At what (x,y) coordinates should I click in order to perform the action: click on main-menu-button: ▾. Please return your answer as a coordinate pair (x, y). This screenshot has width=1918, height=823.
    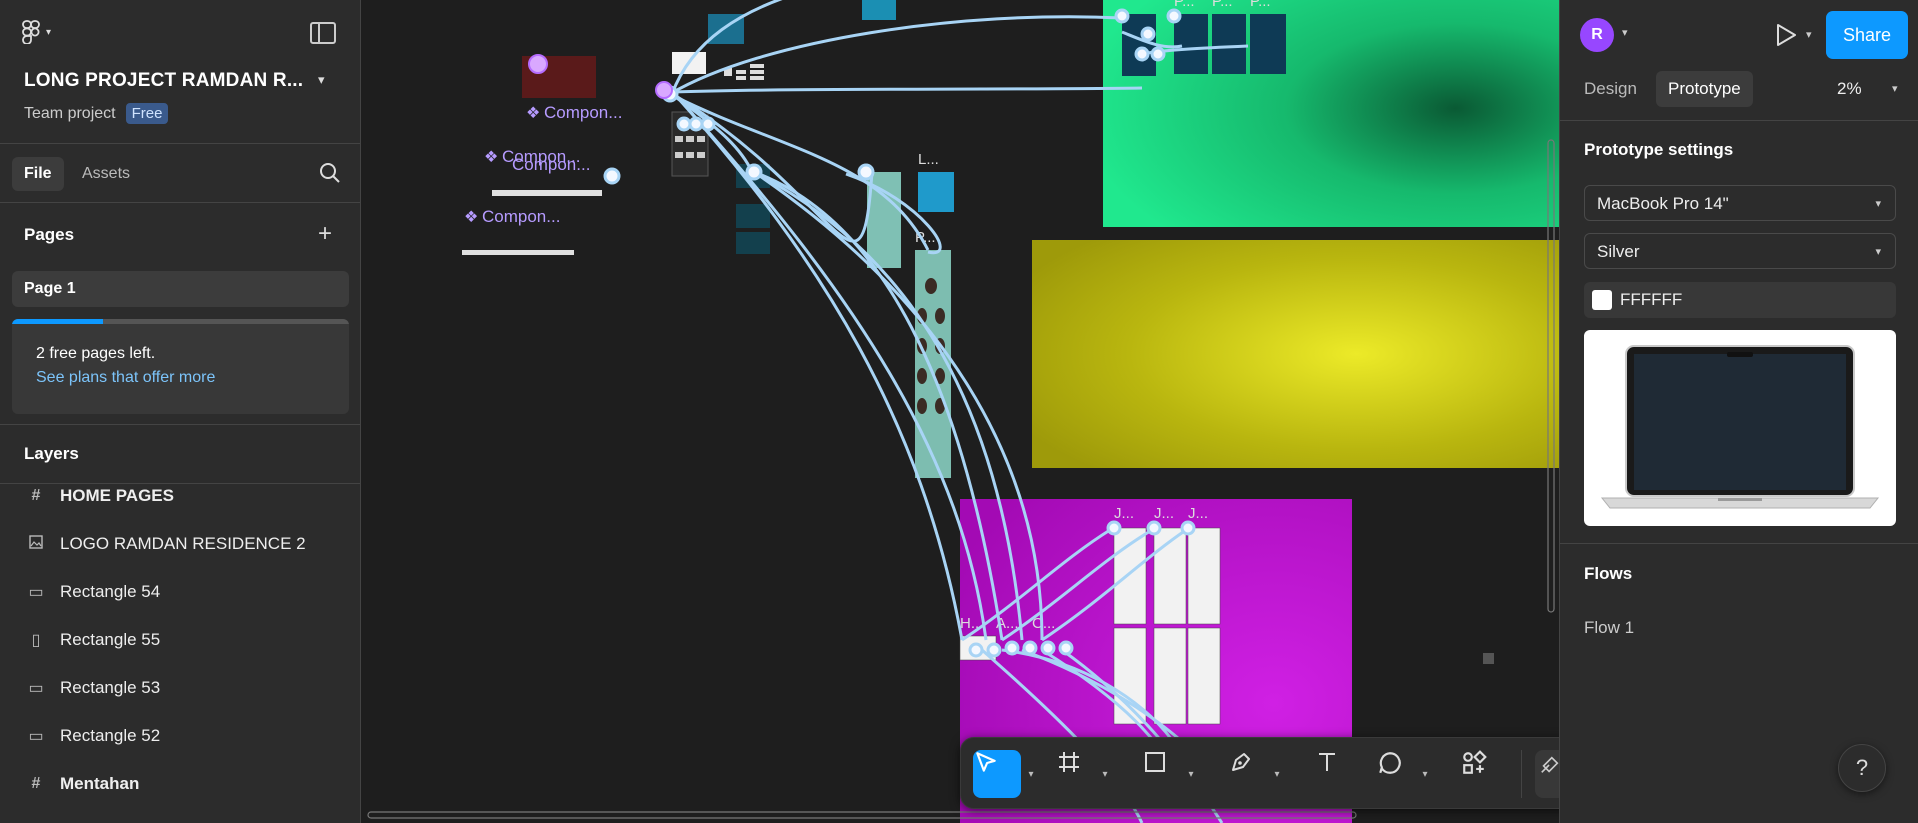
    Looking at the image, I should click on (36, 32).